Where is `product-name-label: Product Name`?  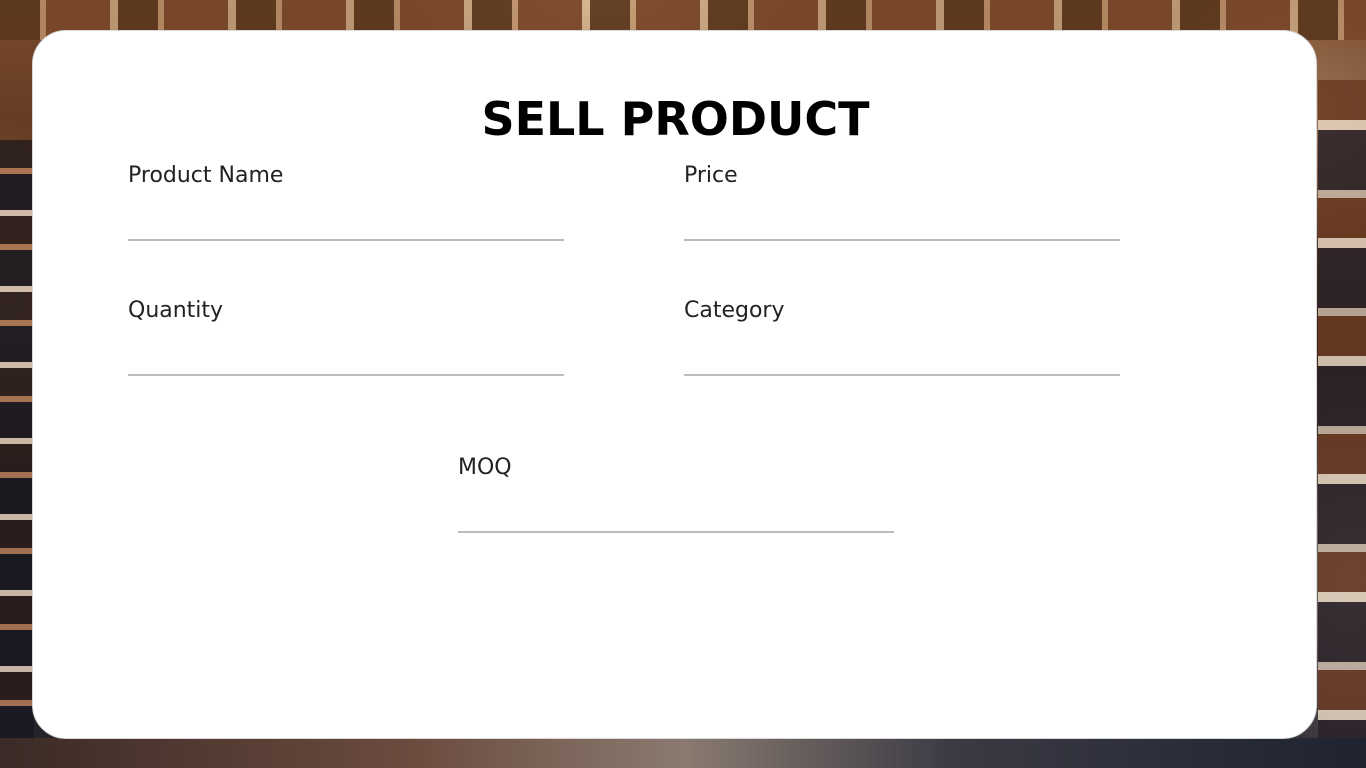 product-name-label: Product Name is located at coordinates (206, 175).